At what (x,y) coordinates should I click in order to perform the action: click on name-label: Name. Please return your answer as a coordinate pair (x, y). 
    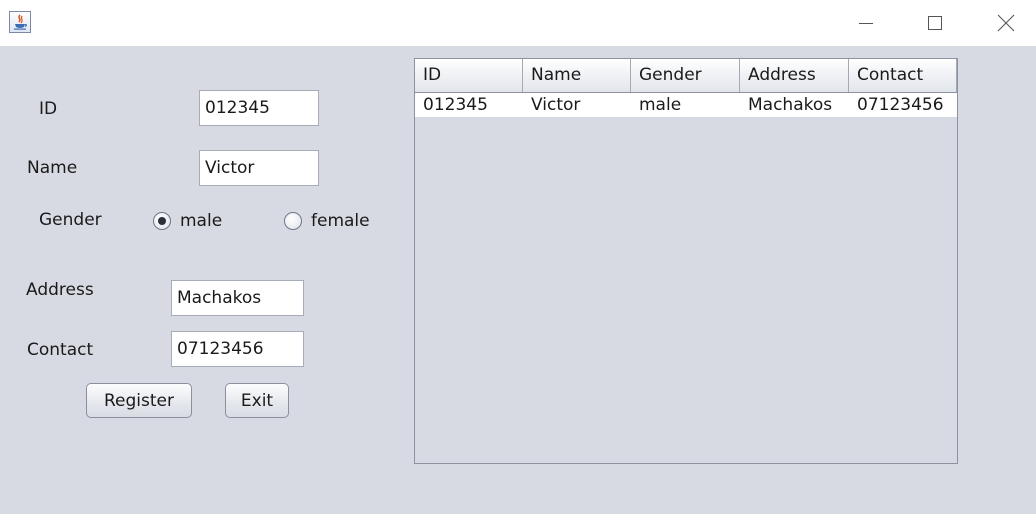
    Looking at the image, I should click on (52, 168).